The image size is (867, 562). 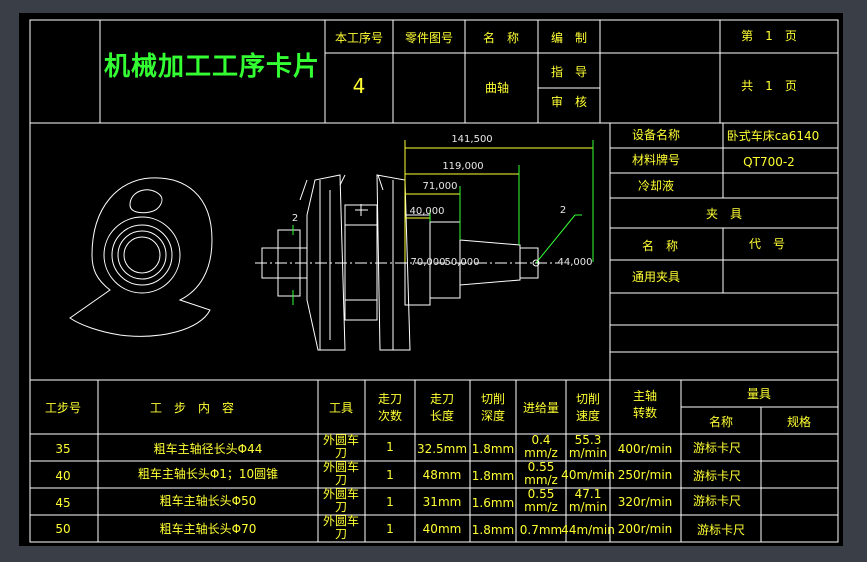 What do you see at coordinates (208, 501) in the screenshot?
I see `row-content: 粗车主轴长头Φ50` at bounding box center [208, 501].